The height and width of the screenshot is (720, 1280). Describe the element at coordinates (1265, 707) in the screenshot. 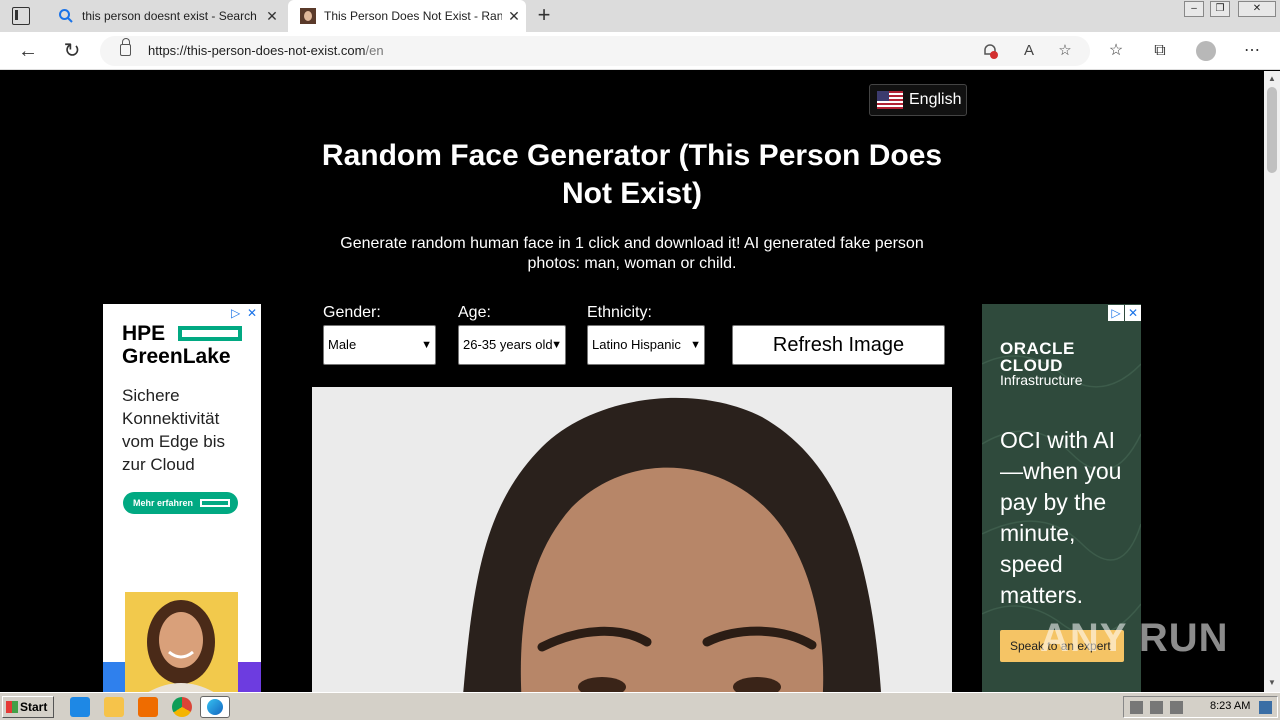

I see `show-desktop-icon` at that location.